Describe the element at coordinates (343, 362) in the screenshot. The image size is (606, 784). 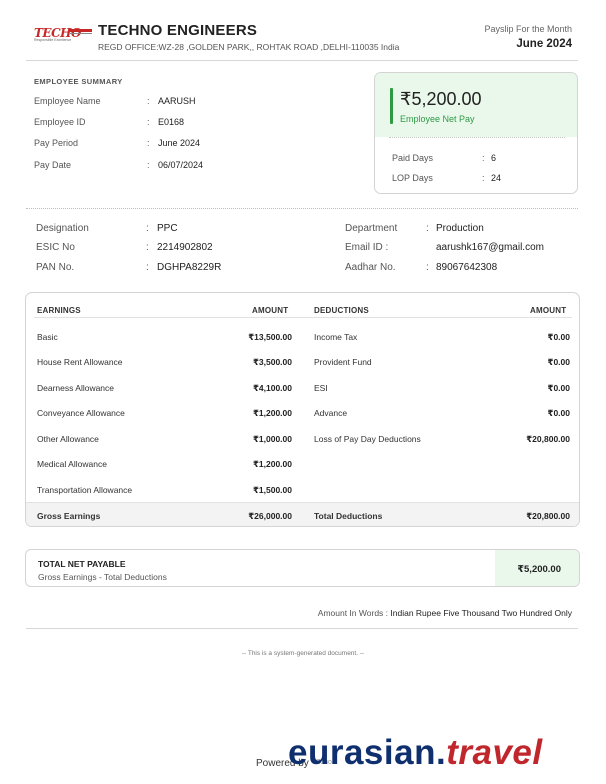
I see `deduction-label: Provident Fund` at that location.